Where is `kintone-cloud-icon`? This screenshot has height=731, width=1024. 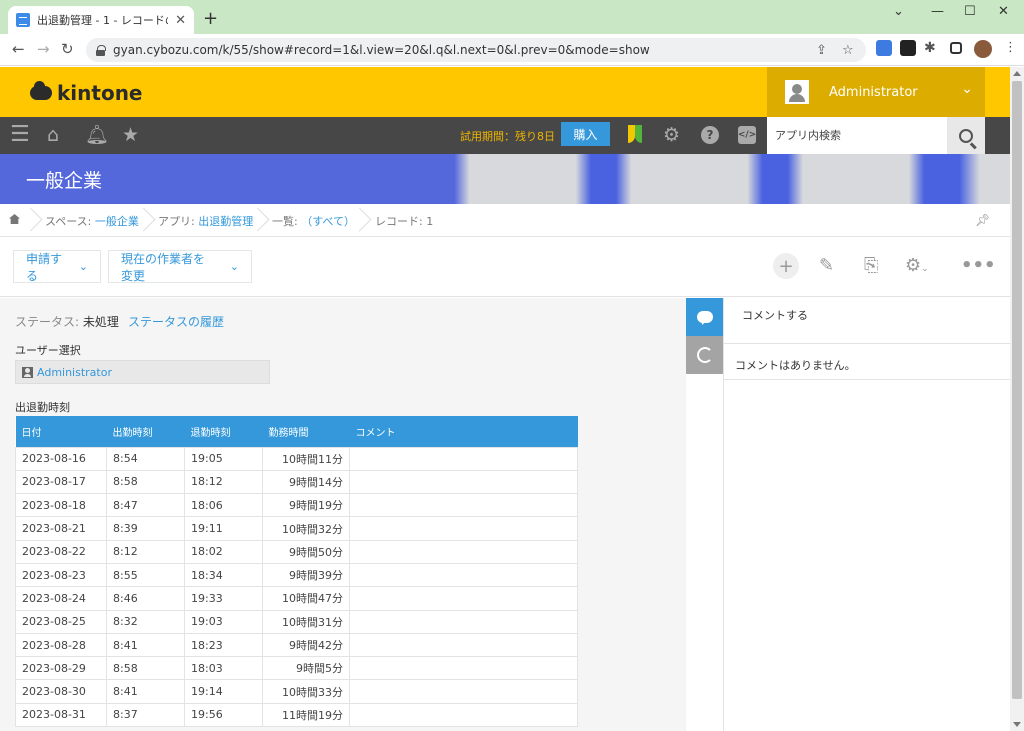 kintone-cloud-icon is located at coordinates (41, 90).